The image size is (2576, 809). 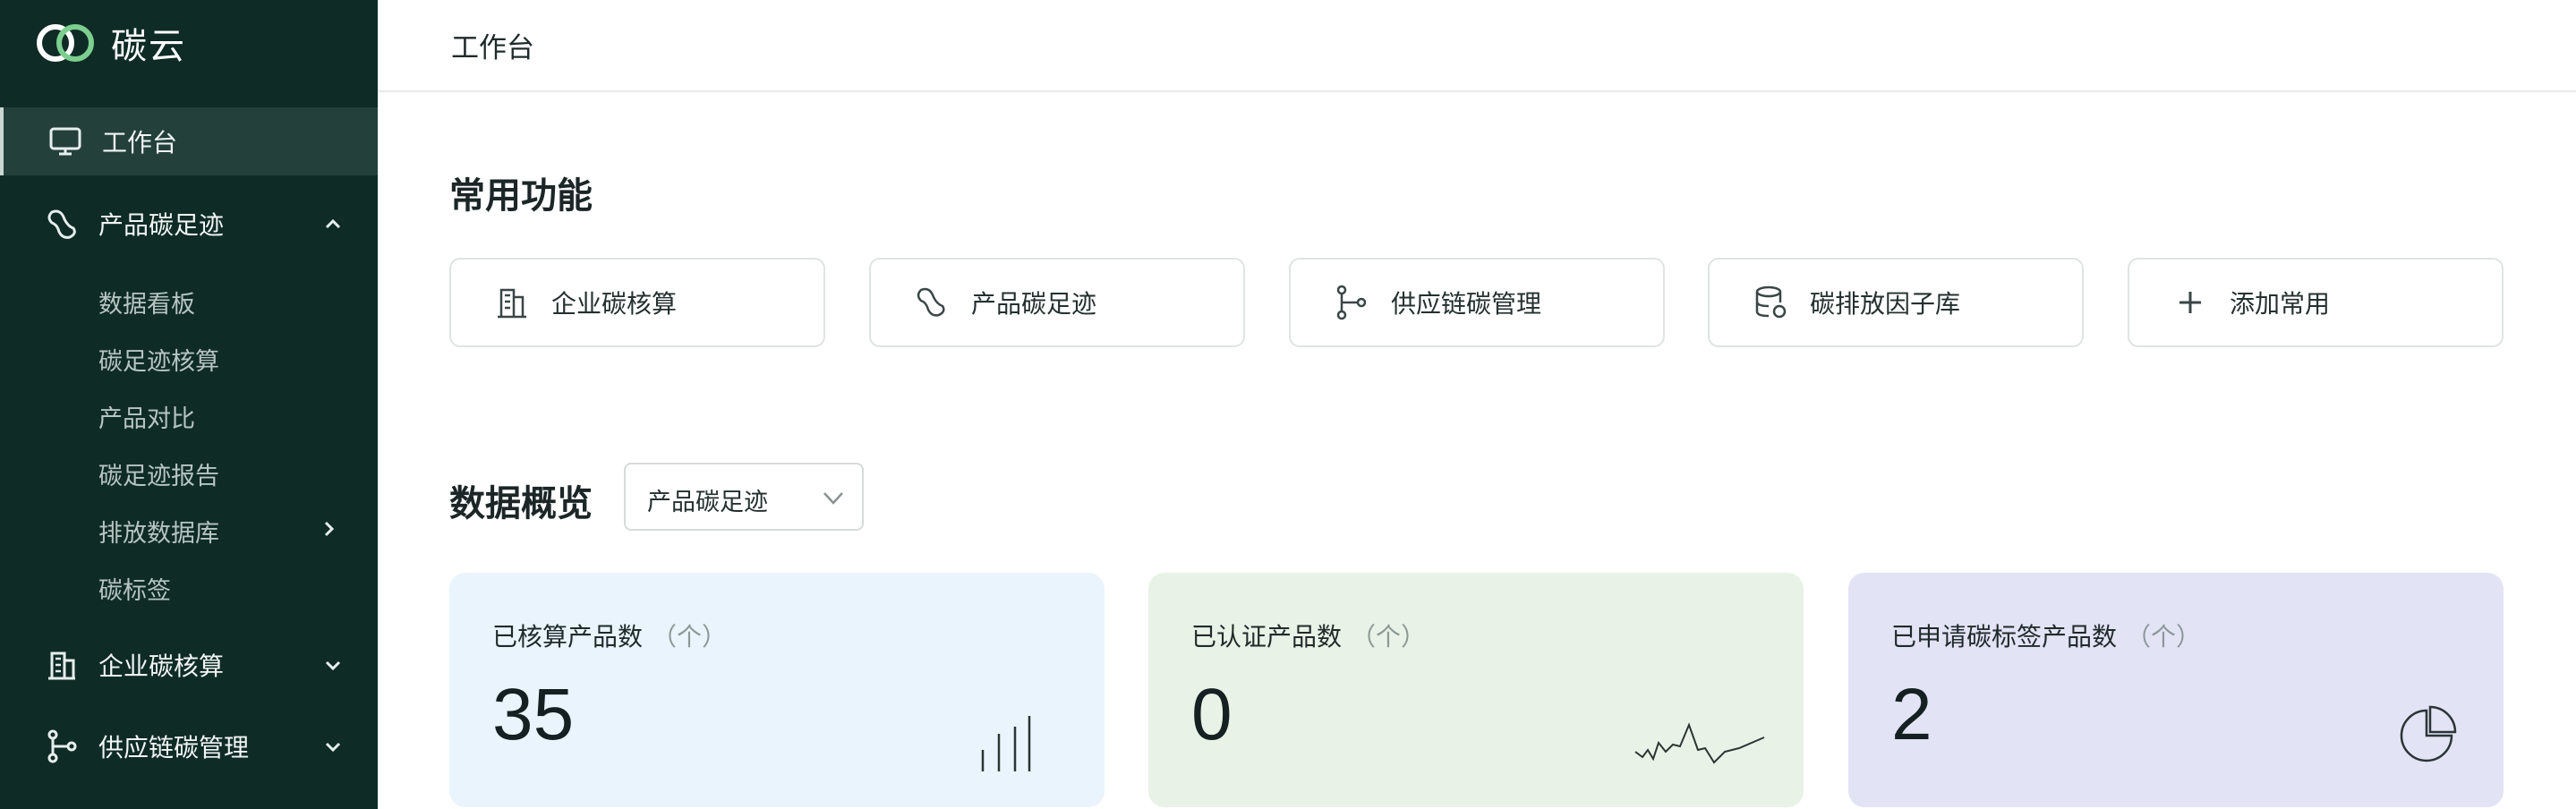 What do you see at coordinates (140, 143) in the screenshot?
I see `sidebar-item-label: 工作台` at bounding box center [140, 143].